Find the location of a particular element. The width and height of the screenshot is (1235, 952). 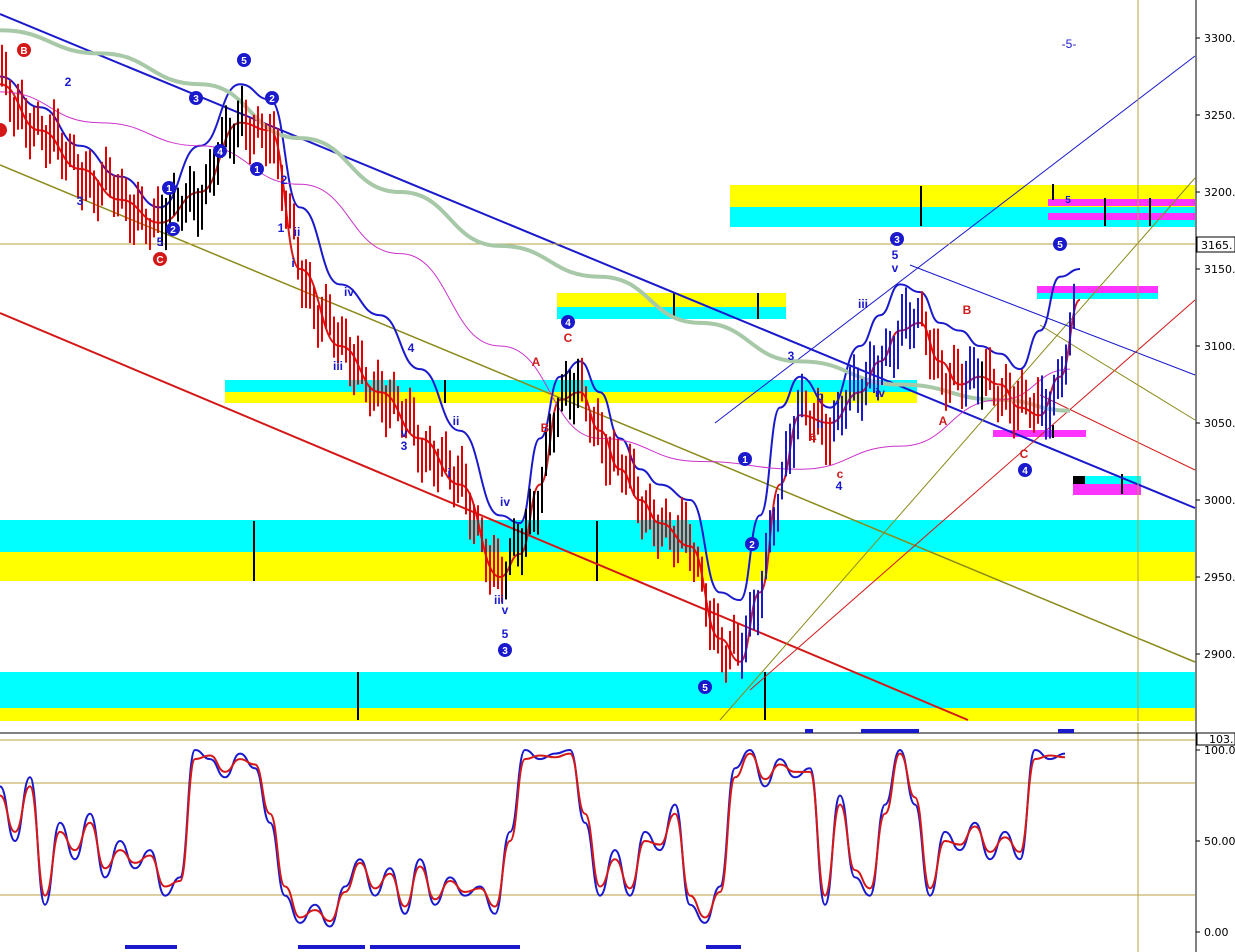

price-tick-label: 3000. is located at coordinates (1219, 500).